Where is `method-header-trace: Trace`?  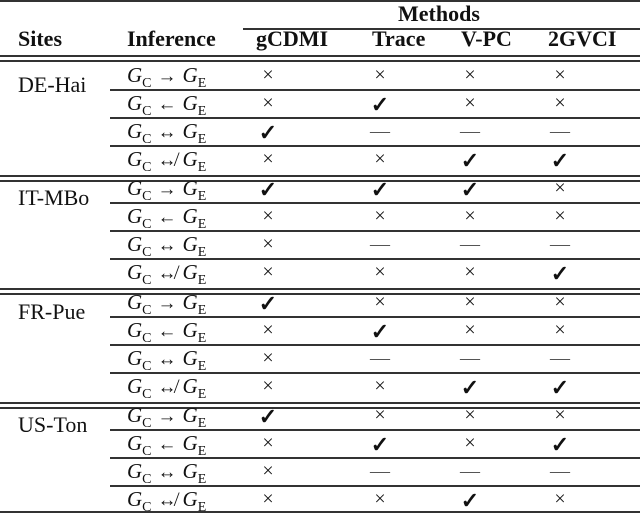 method-header-trace: Trace is located at coordinates (399, 38).